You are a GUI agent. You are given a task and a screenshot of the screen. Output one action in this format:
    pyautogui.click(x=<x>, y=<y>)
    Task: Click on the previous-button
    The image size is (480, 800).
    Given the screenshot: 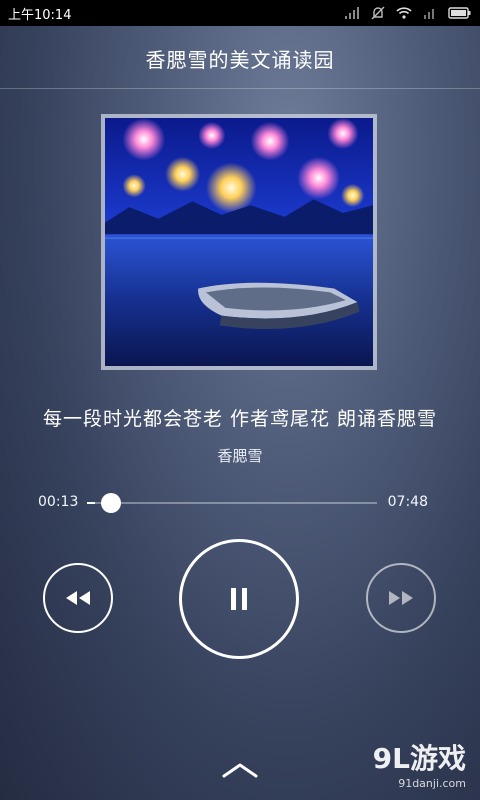 What is the action you would take?
    pyautogui.click(x=78, y=598)
    